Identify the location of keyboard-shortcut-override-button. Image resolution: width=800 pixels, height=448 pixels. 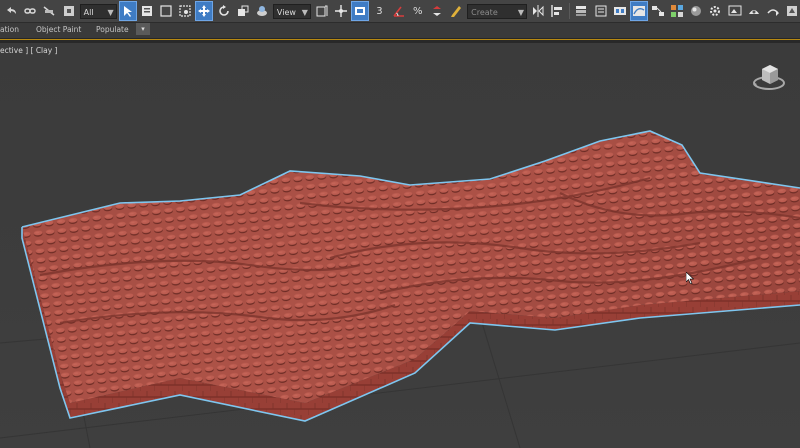
(360, 11).